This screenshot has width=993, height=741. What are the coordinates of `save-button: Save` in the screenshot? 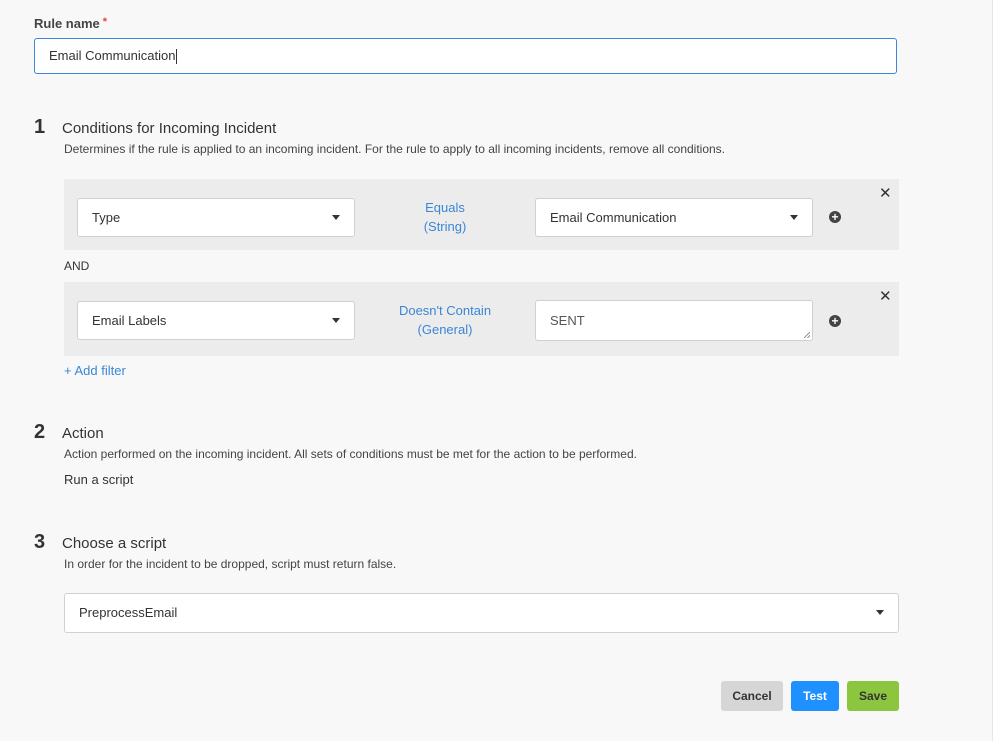 It's located at (873, 696).